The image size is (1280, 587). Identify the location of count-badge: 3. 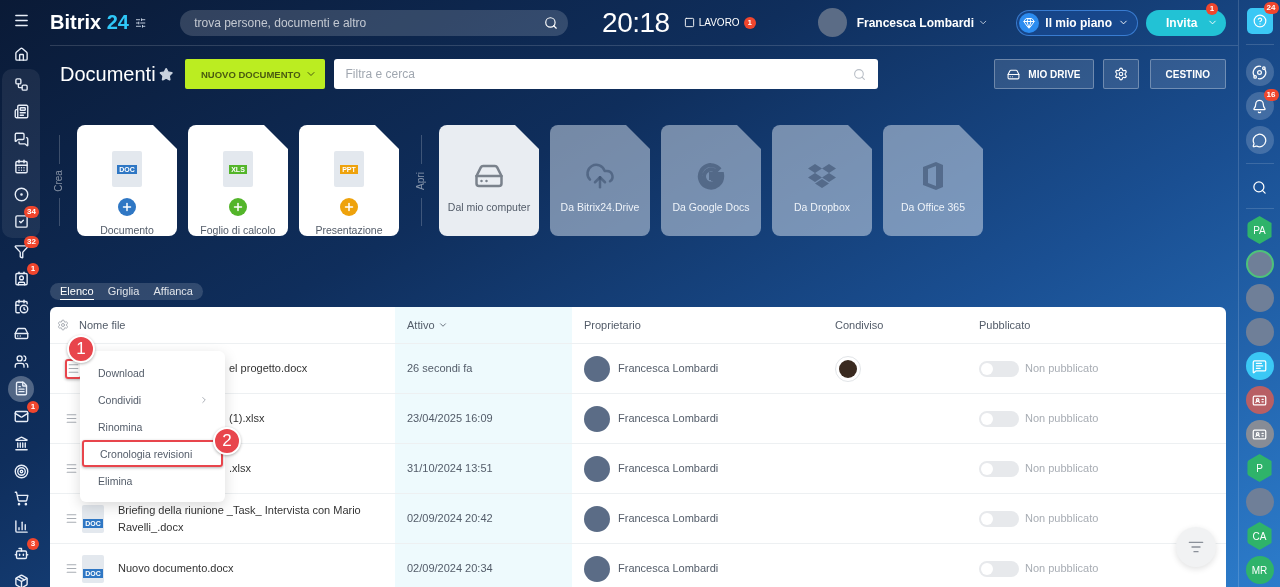
(33, 544).